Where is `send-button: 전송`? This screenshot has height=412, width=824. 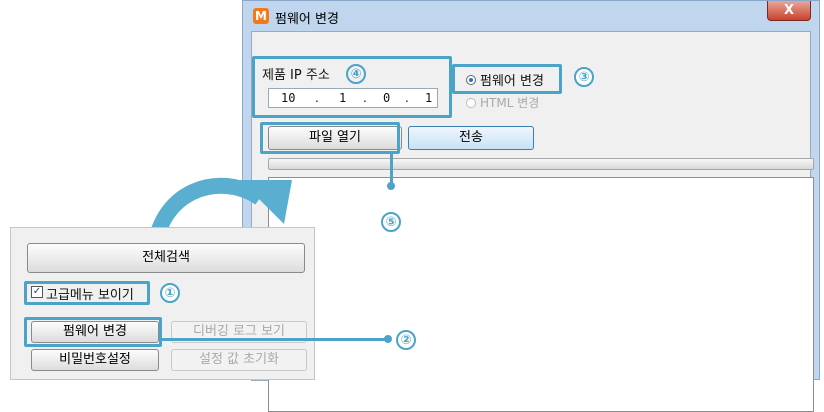
send-button: 전송 is located at coordinates (471, 138).